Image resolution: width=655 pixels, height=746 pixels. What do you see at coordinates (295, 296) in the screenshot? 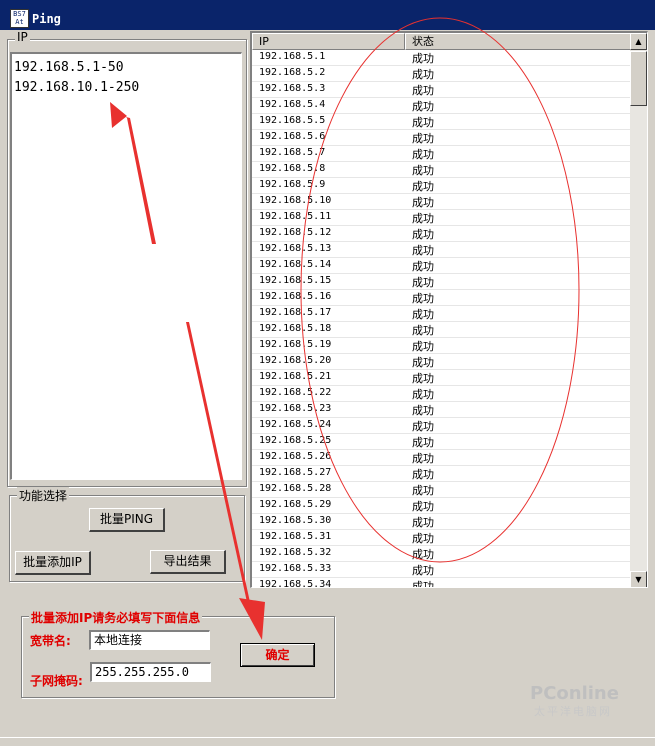
I see `row-ip-cell: 192.168.5.16` at bounding box center [295, 296].